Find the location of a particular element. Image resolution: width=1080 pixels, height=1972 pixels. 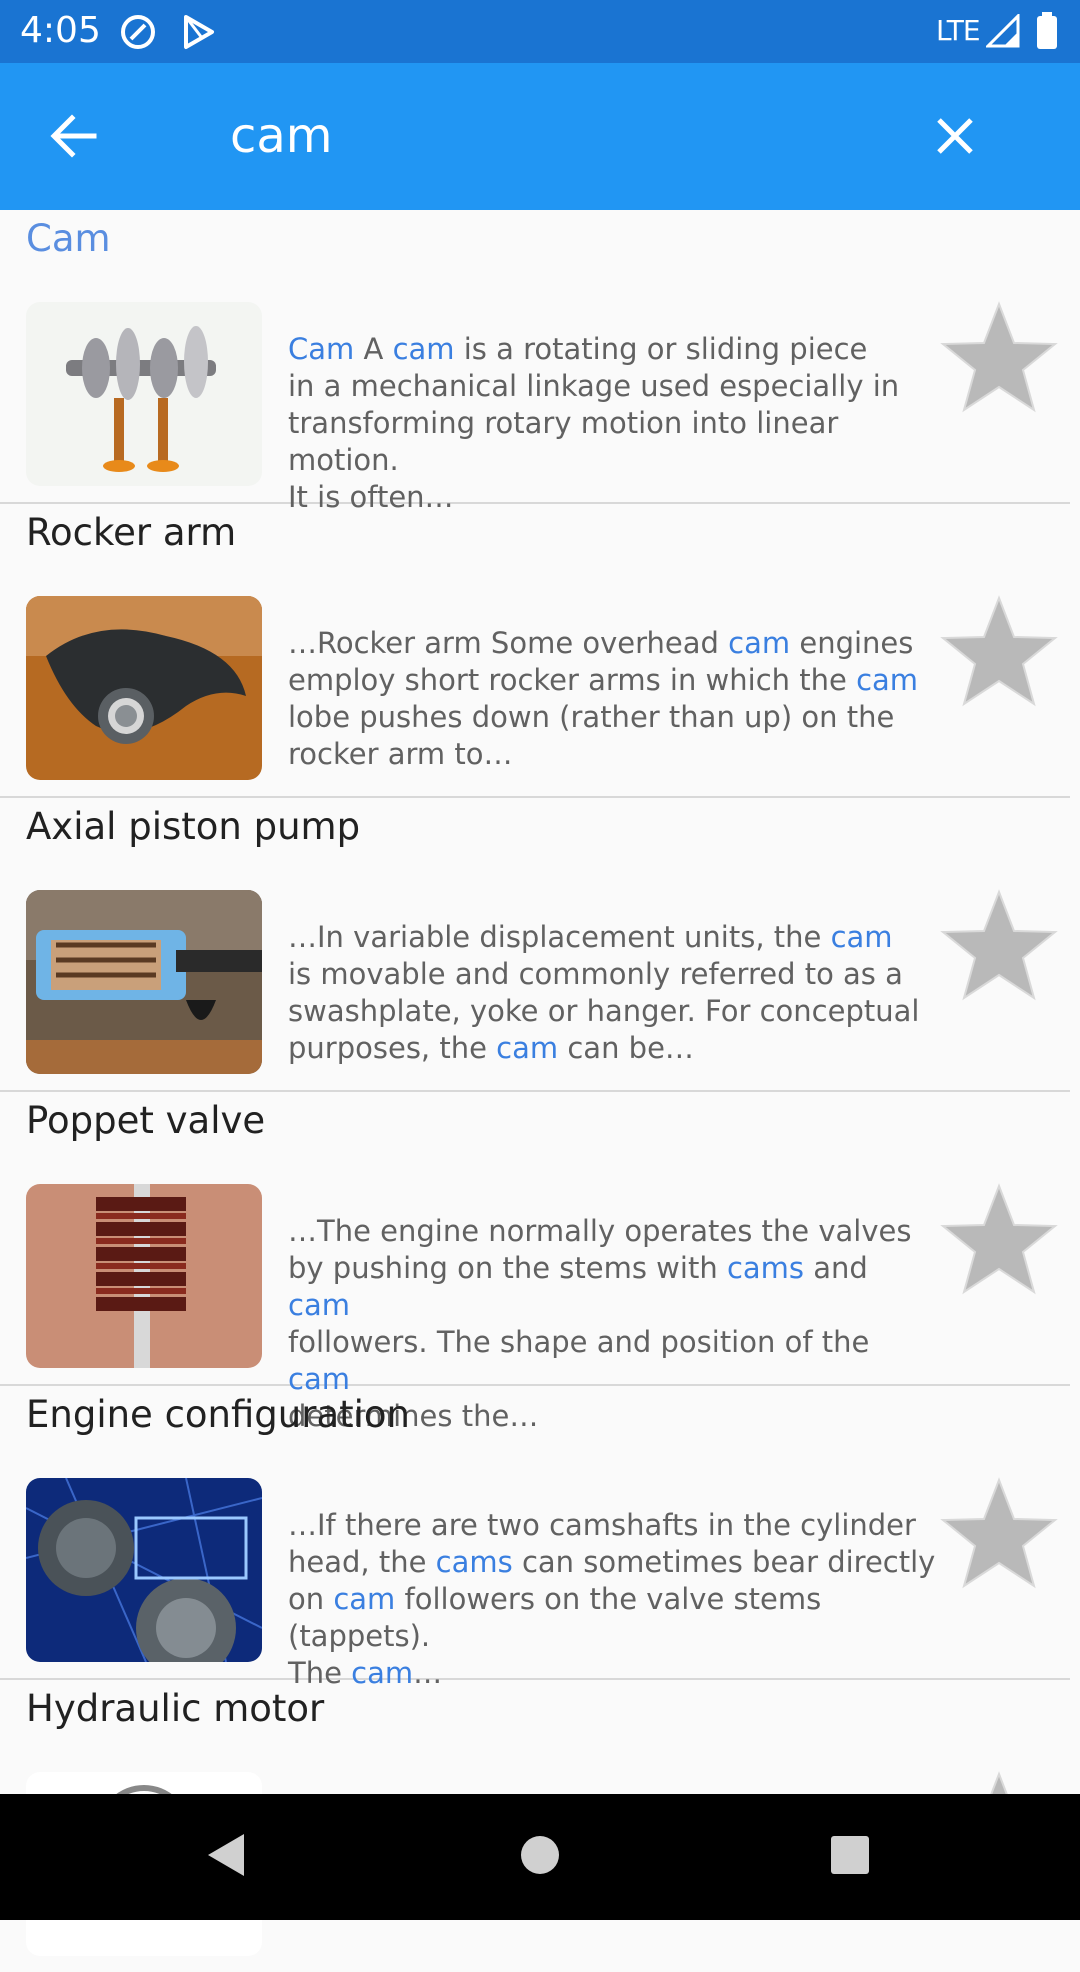

snippet-text: followers. The shape and position of the is located at coordinates (579, 1342).